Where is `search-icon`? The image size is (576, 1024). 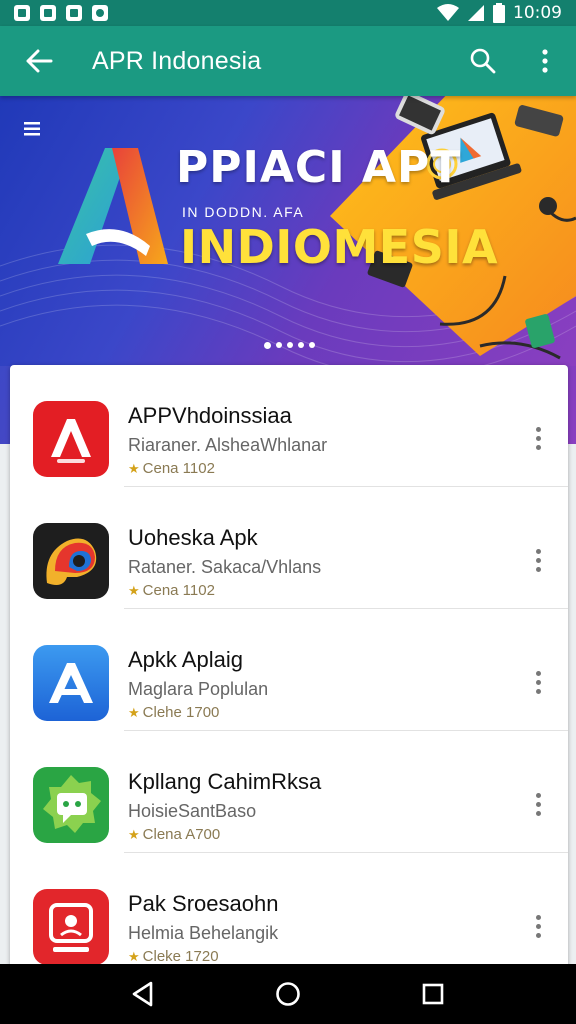
search-icon is located at coordinates (483, 61).